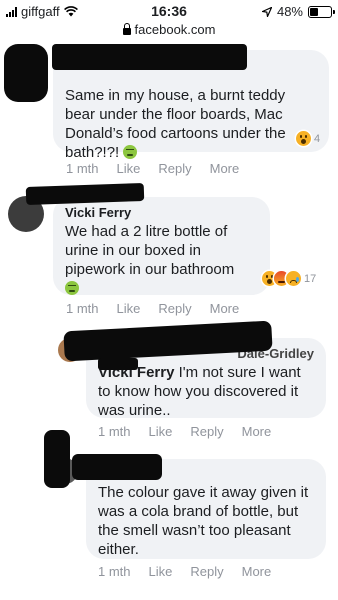 Image resolution: width=338 pixels, height=600 pixels. What do you see at coordinates (321, 11) in the screenshot?
I see `battery-icon` at bounding box center [321, 11].